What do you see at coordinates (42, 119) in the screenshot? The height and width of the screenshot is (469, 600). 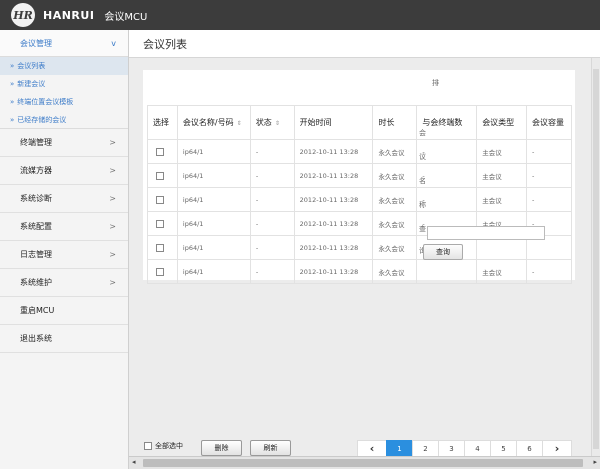 I see `sidebar-subitem-label: 已经存储的会议` at bounding box center [42, 119].